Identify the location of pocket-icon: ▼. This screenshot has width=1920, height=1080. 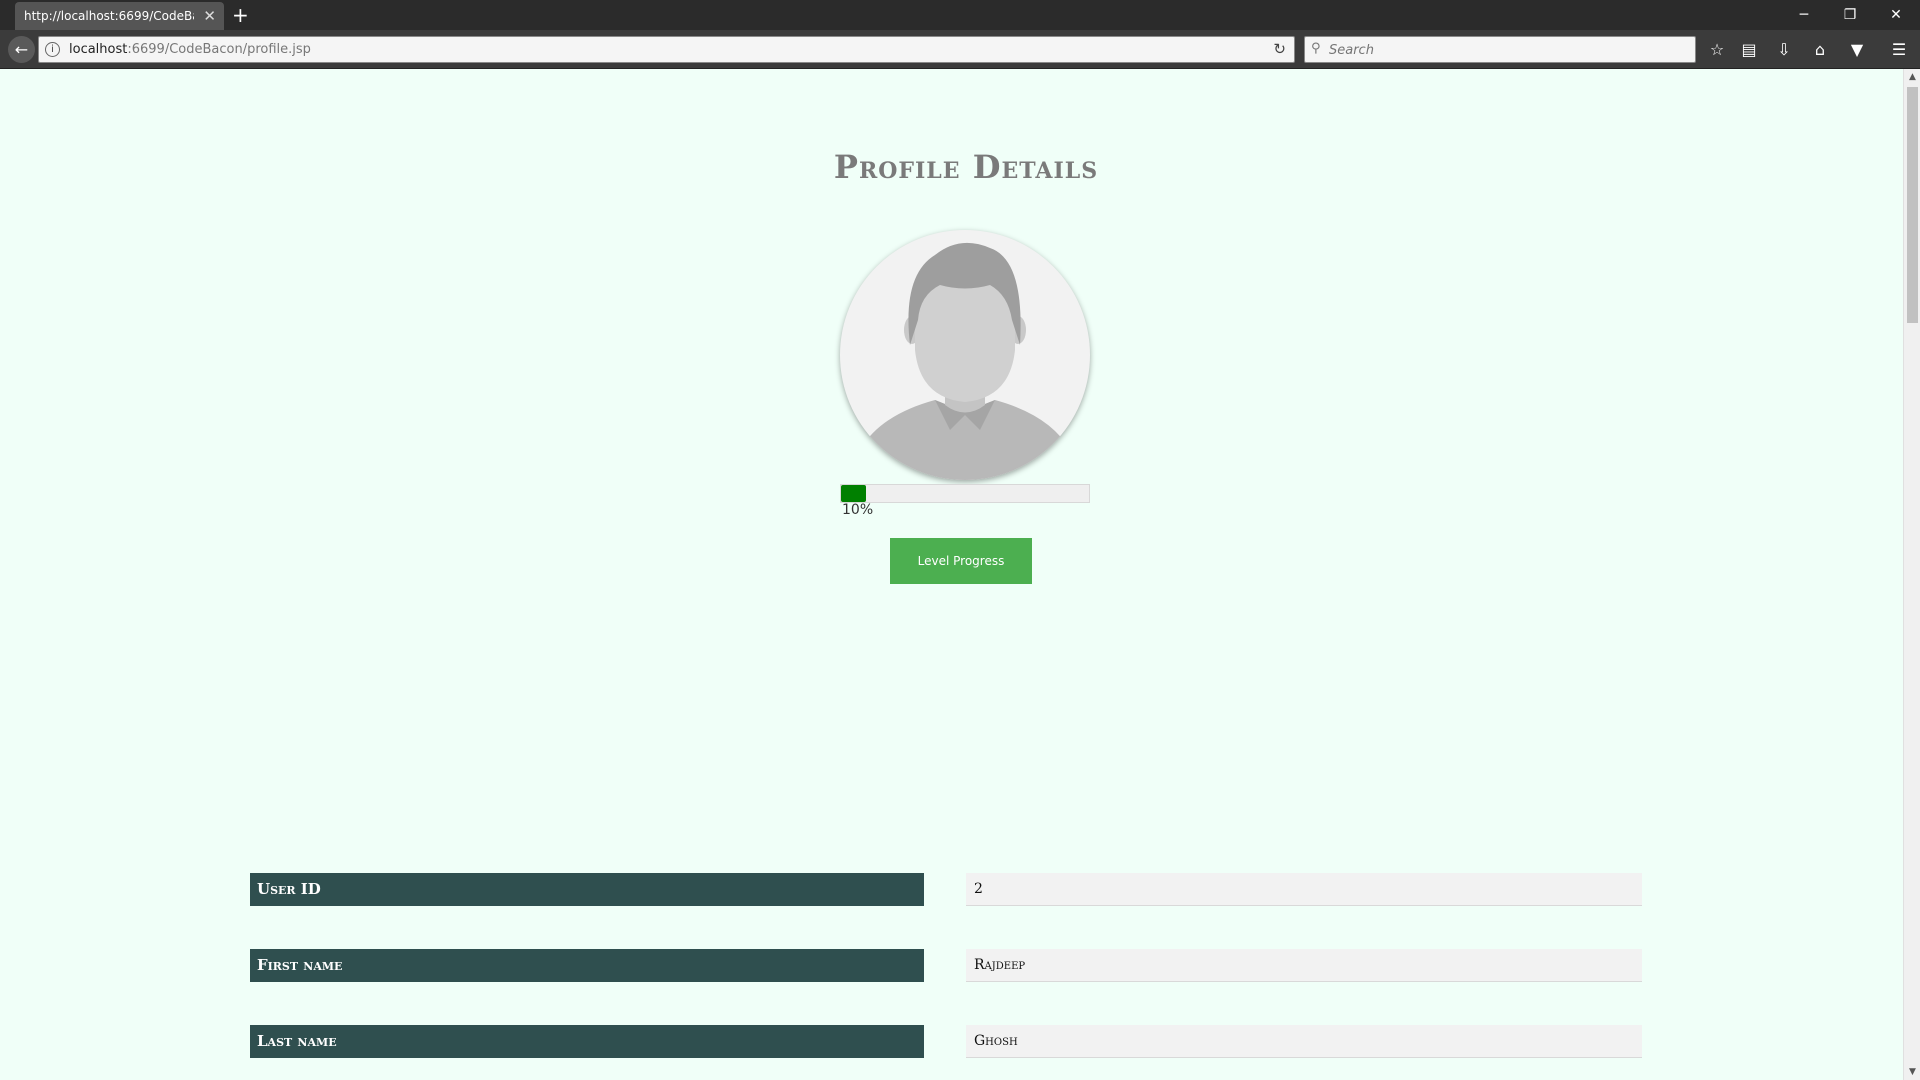
(1857, 49).